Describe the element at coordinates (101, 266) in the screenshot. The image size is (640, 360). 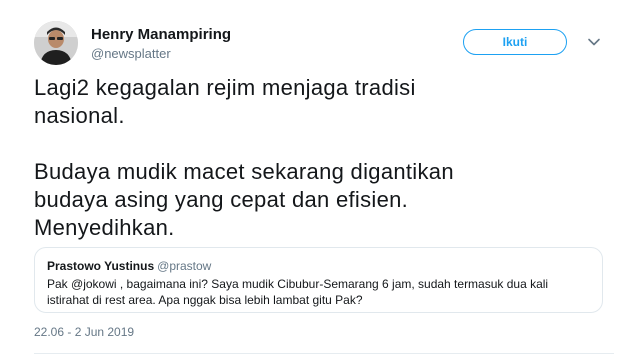
I see `quoted-author-name: Prastowo Yustinus` at that location.